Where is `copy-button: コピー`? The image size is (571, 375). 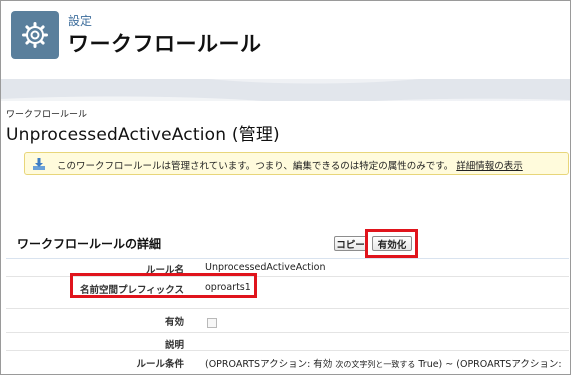
copy-button: コピー is located at coordinates (350, 243).